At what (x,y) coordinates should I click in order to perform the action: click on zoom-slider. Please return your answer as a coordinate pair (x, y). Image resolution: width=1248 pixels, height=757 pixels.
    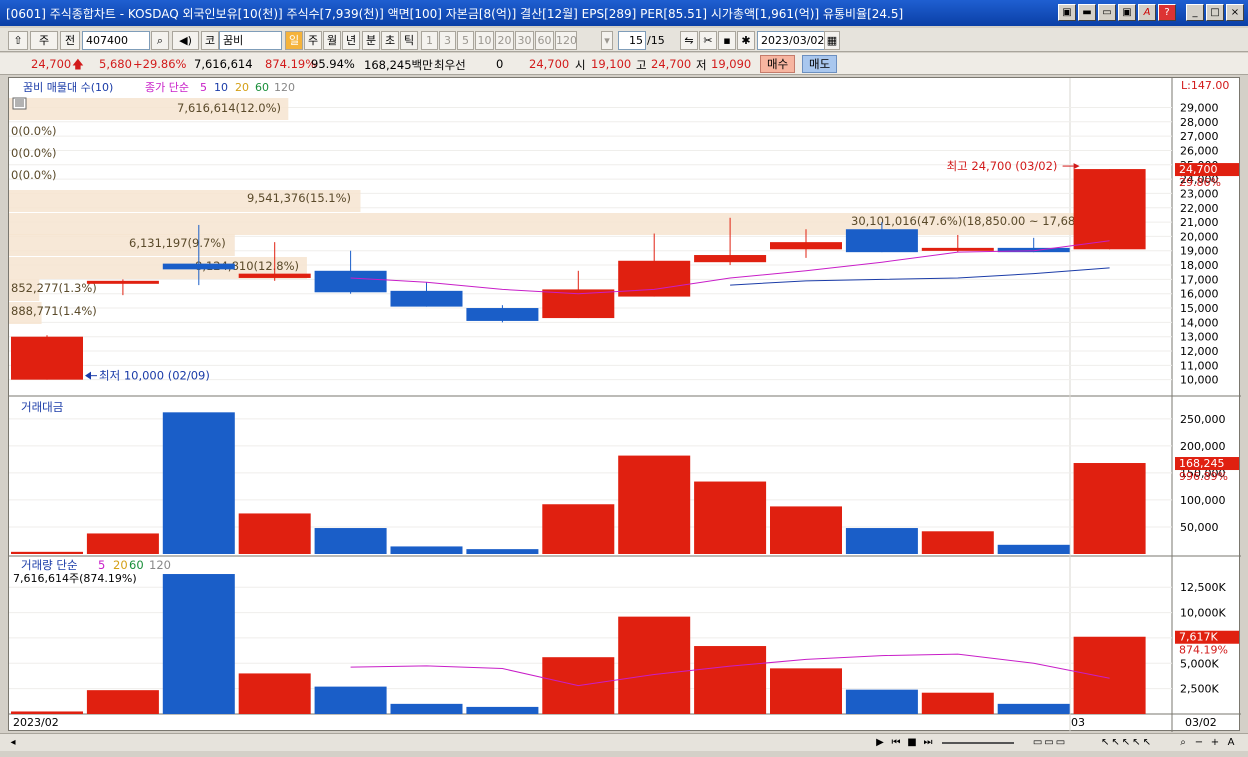
    Looking at the image, I should click on (978, 740).